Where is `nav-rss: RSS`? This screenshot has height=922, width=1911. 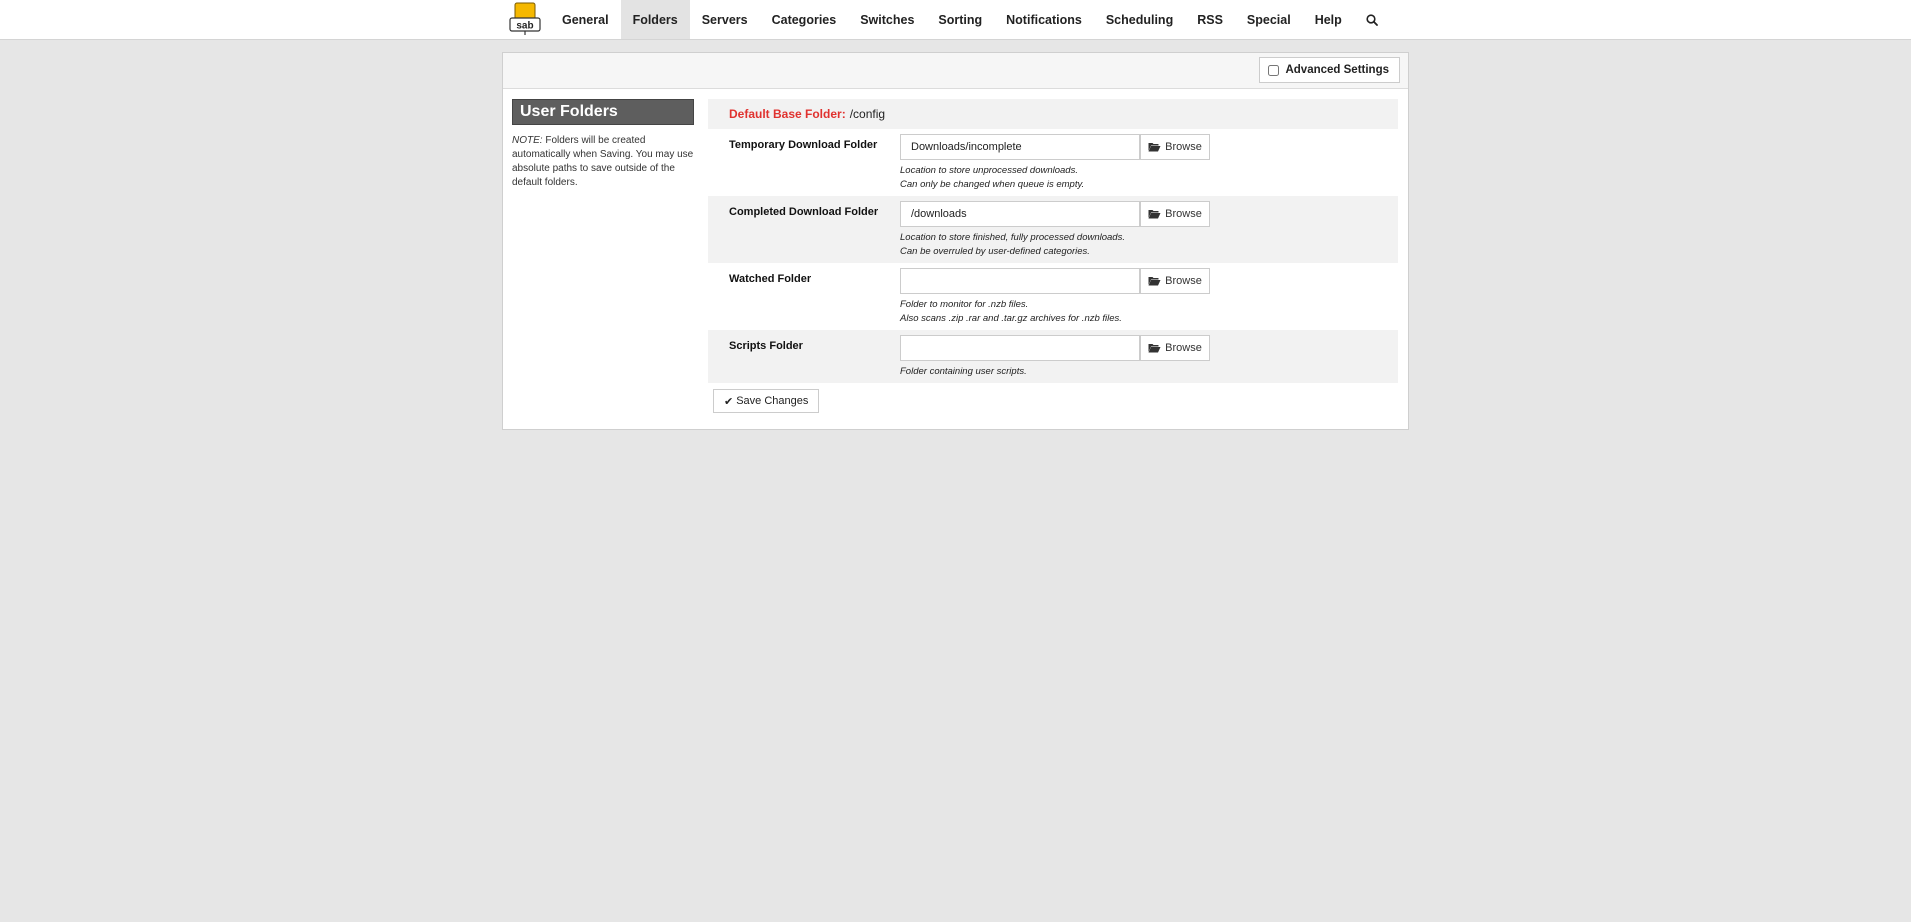
nav-rss: RSS is located at coordinates (1210, 19).